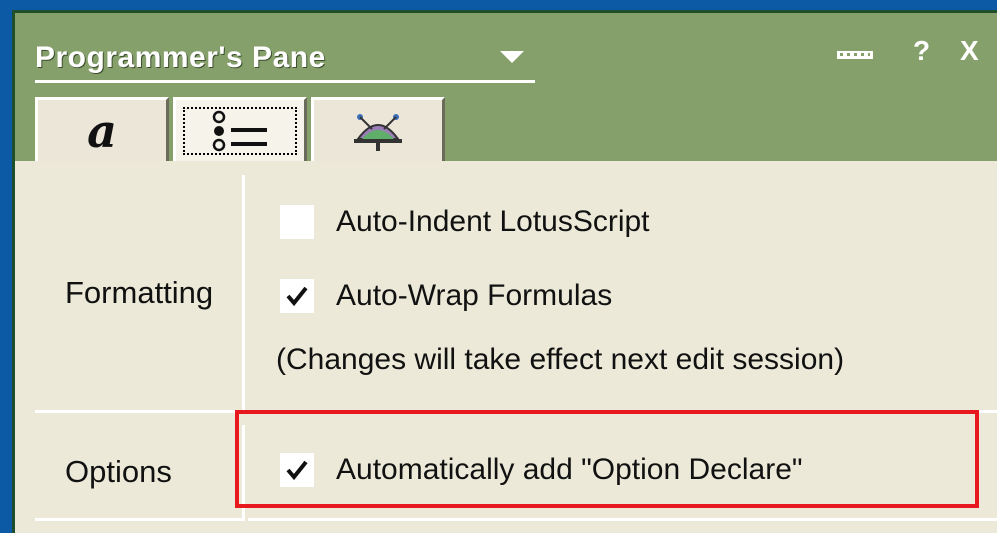 The width and height of the screenshot is (997, 533). I want to click on pane-tabs: a, so click(242, 129).